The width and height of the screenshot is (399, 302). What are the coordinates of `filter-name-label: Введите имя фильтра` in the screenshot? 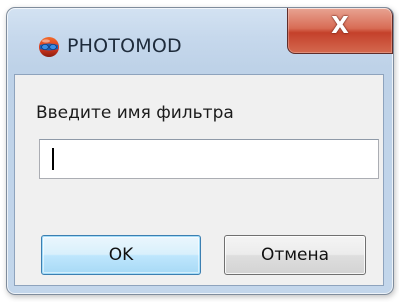 It's located at (135, 113).